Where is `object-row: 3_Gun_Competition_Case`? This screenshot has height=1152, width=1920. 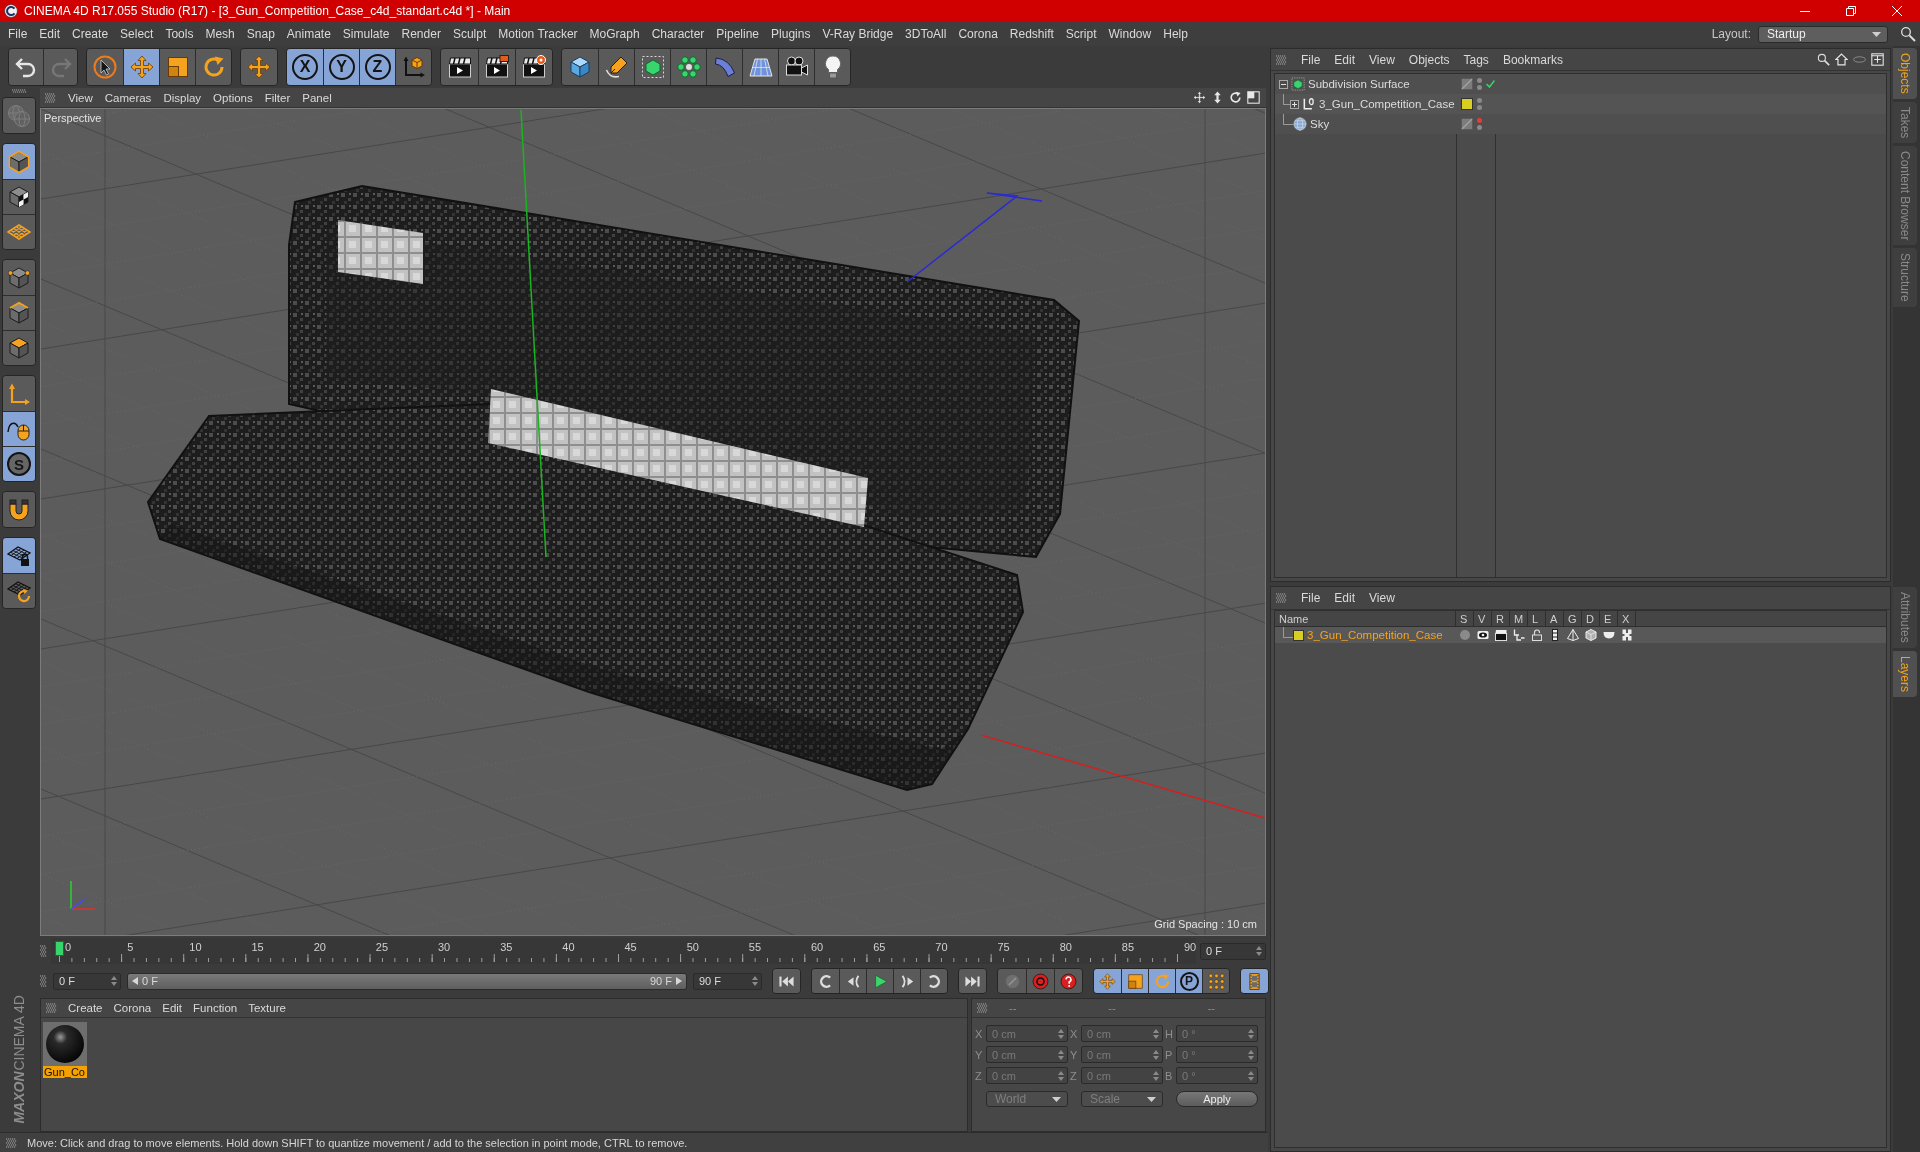 object-row: 3_Gun_Competition_Case is located at coordinates (1580, 104).